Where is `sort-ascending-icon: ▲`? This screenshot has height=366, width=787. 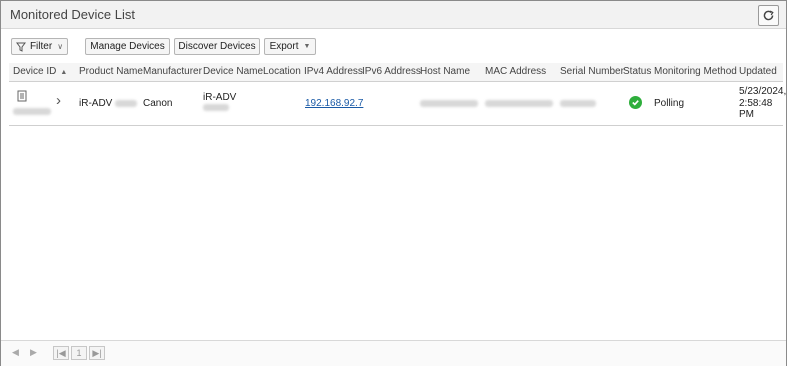
sort-ascending-icon: ▲ is located at coordinates (64, 72).